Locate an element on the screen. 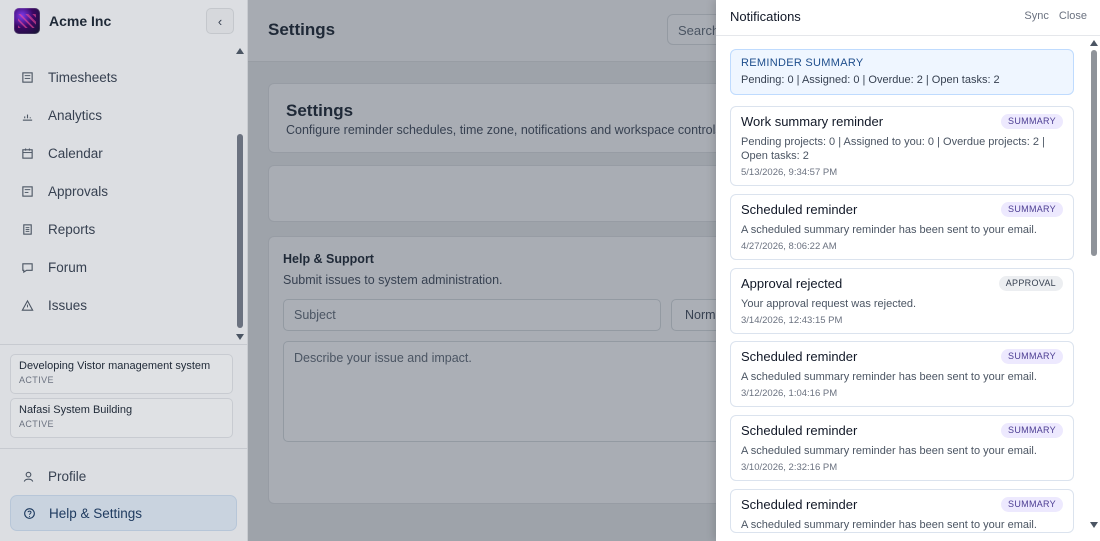 Image resolution: width=1100 pixels, height=541 pixels. sidebar-item-forum: Forum is located at coordinates (116, 267).